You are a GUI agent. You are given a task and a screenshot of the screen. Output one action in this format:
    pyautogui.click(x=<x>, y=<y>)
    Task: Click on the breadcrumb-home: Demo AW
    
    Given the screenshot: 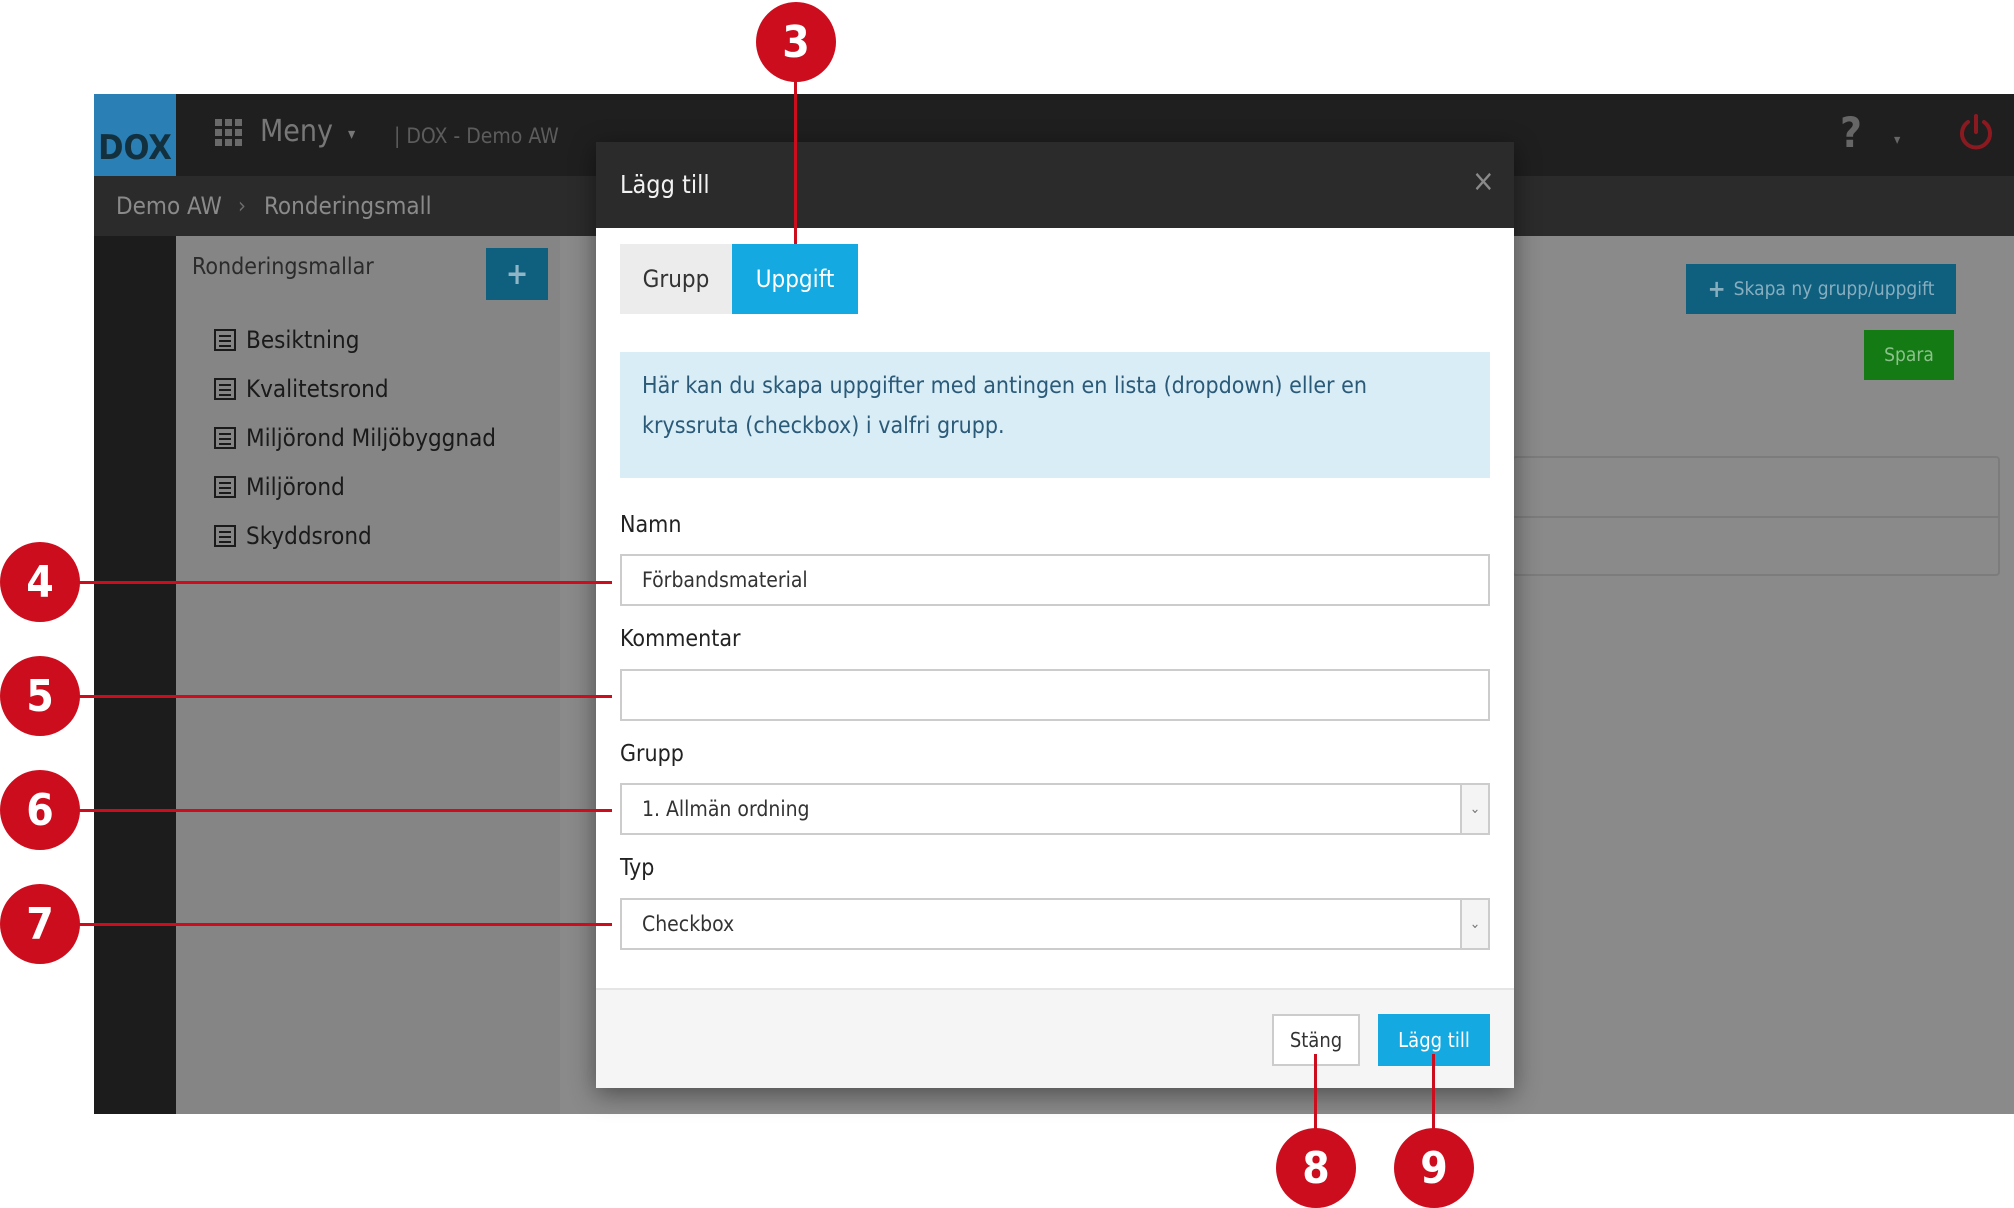 What is the action you would take?
    pyautogui.click(x=169, y=206)
    